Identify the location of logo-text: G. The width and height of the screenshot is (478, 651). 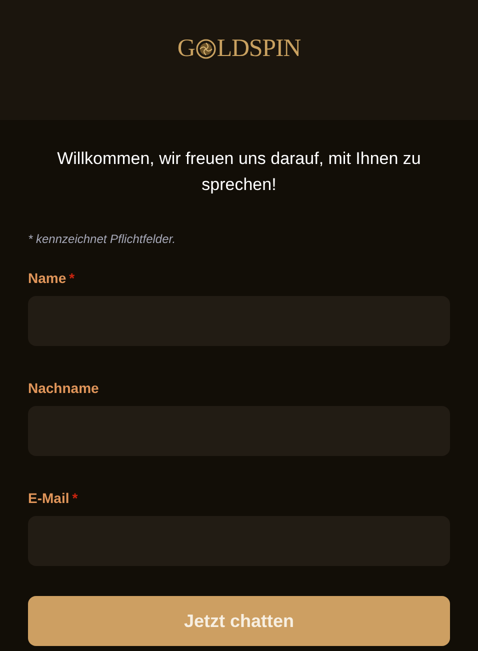
(186, 49).